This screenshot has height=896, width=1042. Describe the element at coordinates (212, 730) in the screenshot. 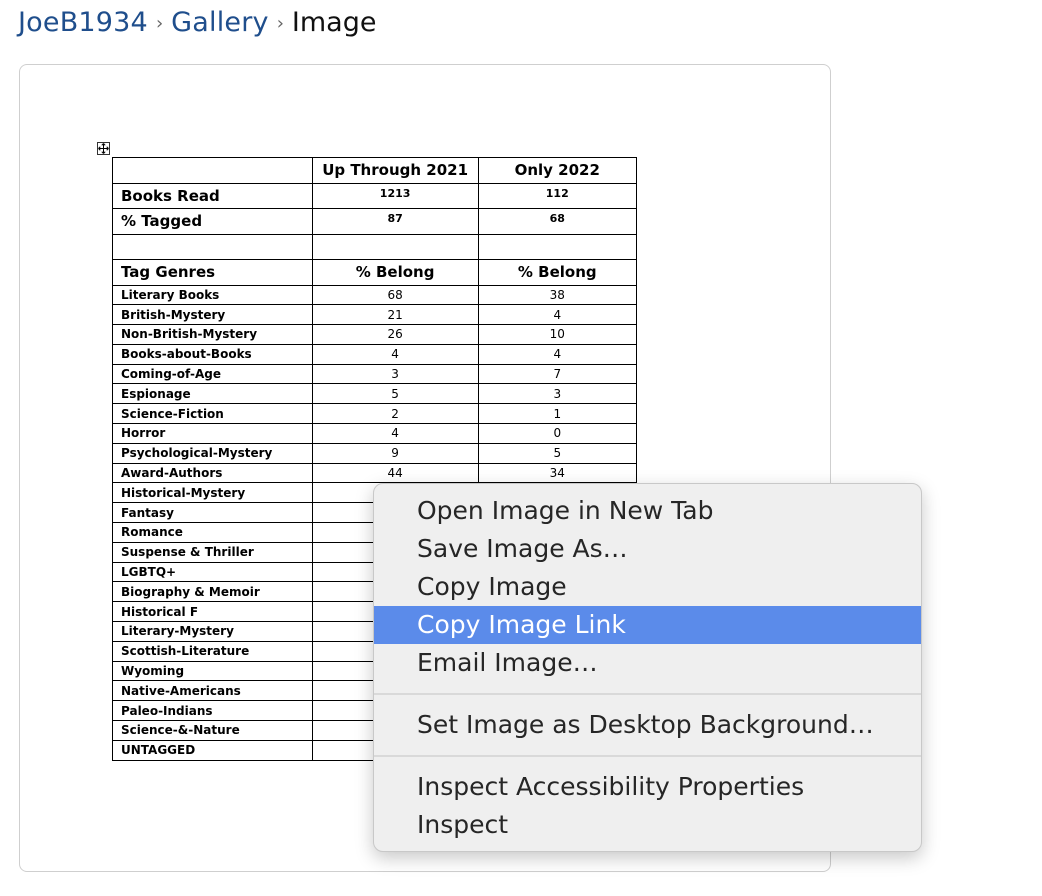

I see `row-label-cell: Science-&-Nature` at that location.